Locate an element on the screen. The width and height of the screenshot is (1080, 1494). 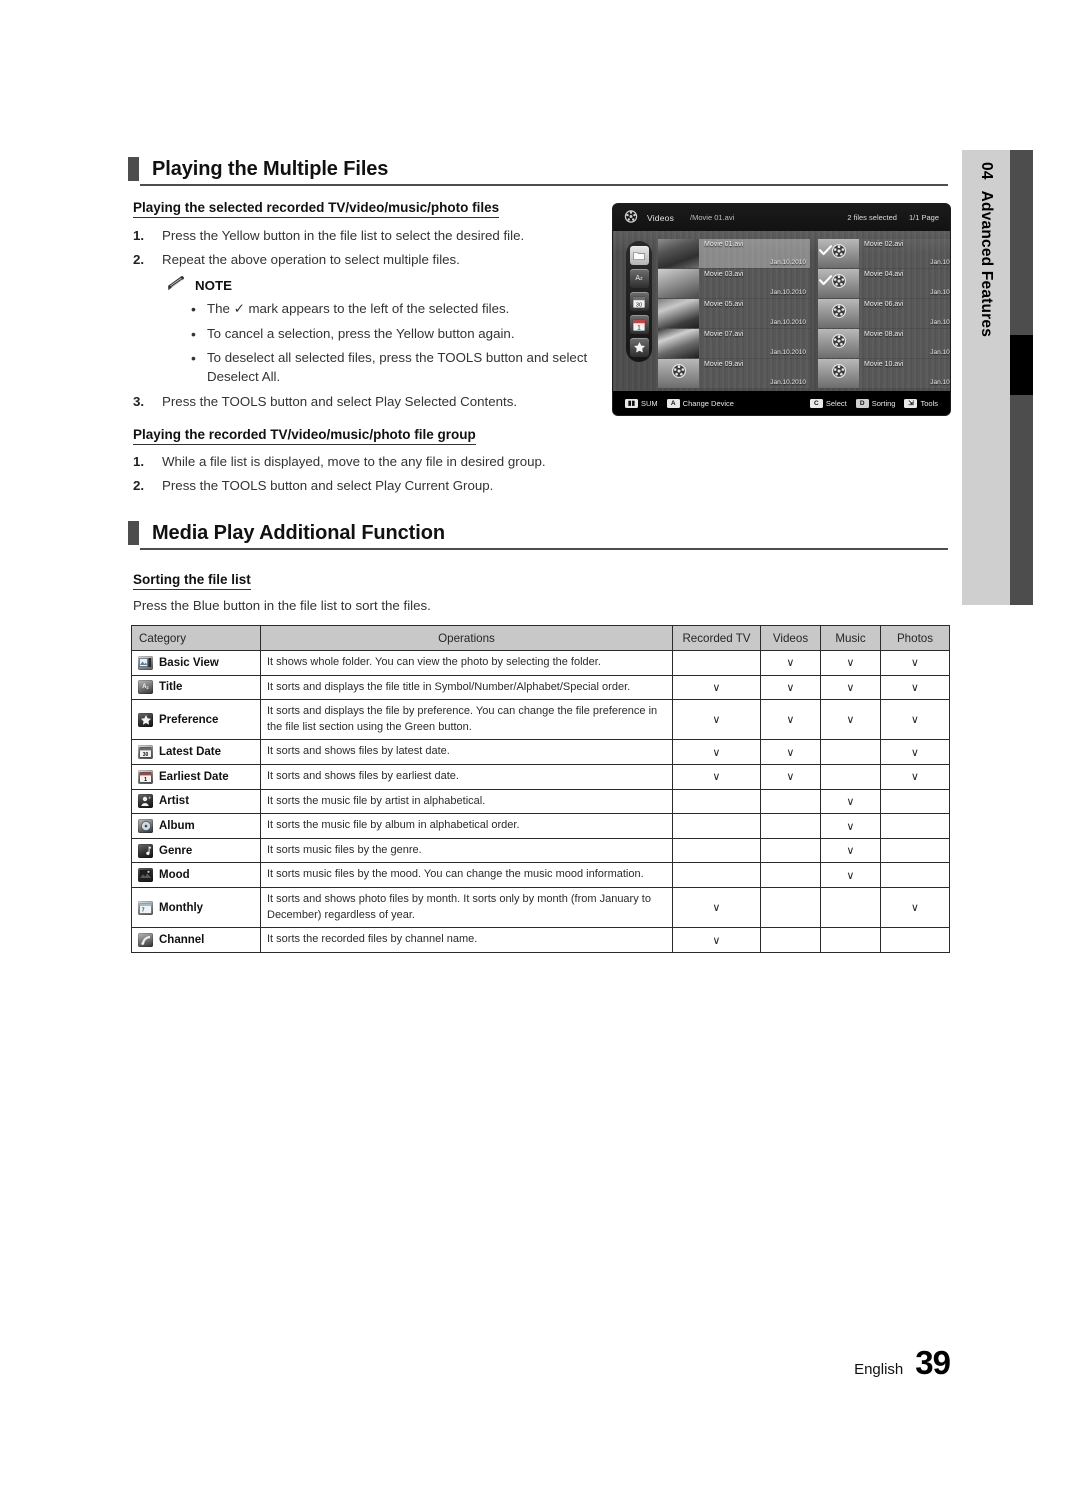
svg-text: 7 is located at coordinates (143, 910).